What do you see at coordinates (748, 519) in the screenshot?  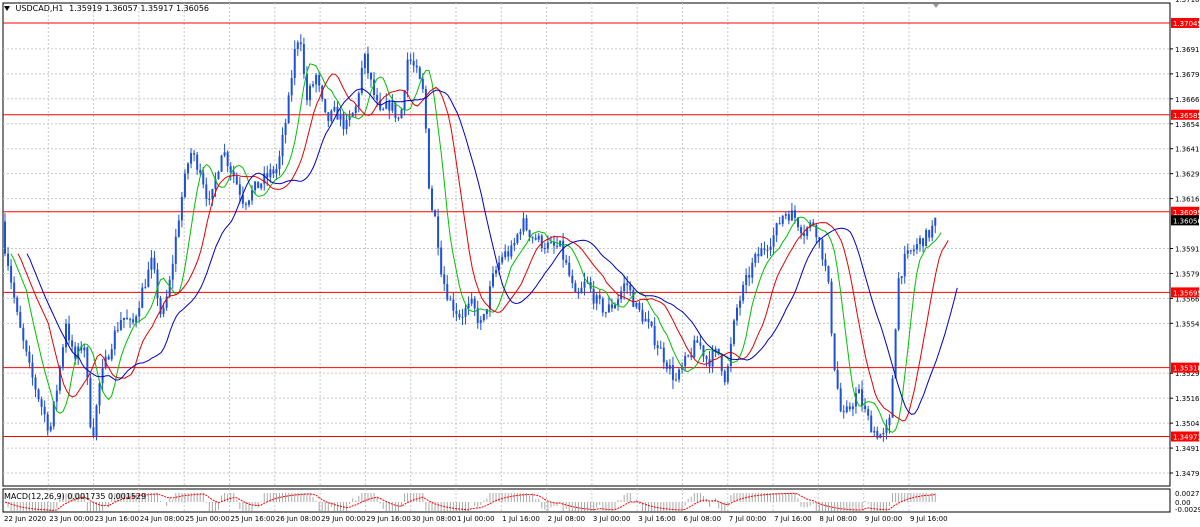 I see `x-tick-label: 7 Jul 00:00` at bounding box center [748, 519].